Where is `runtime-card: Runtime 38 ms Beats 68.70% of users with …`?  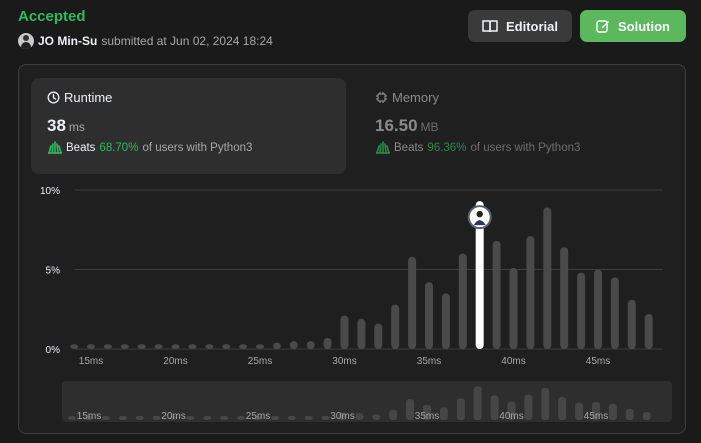 runtime-card: Runtime 38 ms Beats 68.70% of users with … is located at coordinates (188, 126).